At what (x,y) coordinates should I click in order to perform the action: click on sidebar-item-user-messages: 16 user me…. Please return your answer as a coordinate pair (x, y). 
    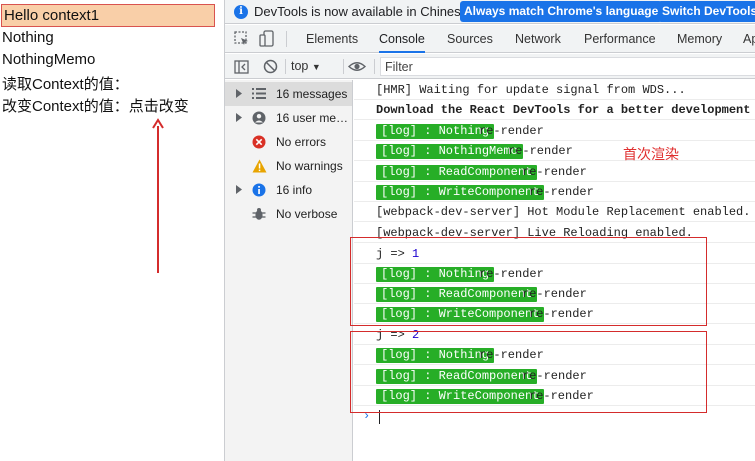
    Looking at the image, I should click on (288, 118).